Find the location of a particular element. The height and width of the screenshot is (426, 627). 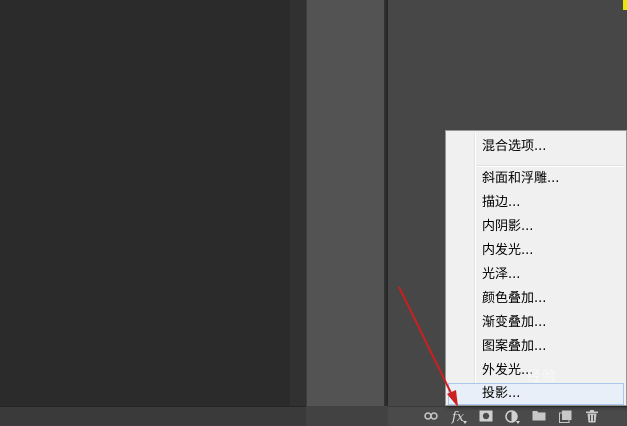

layers-toolbar: fx is located at coordinates (507, 416).